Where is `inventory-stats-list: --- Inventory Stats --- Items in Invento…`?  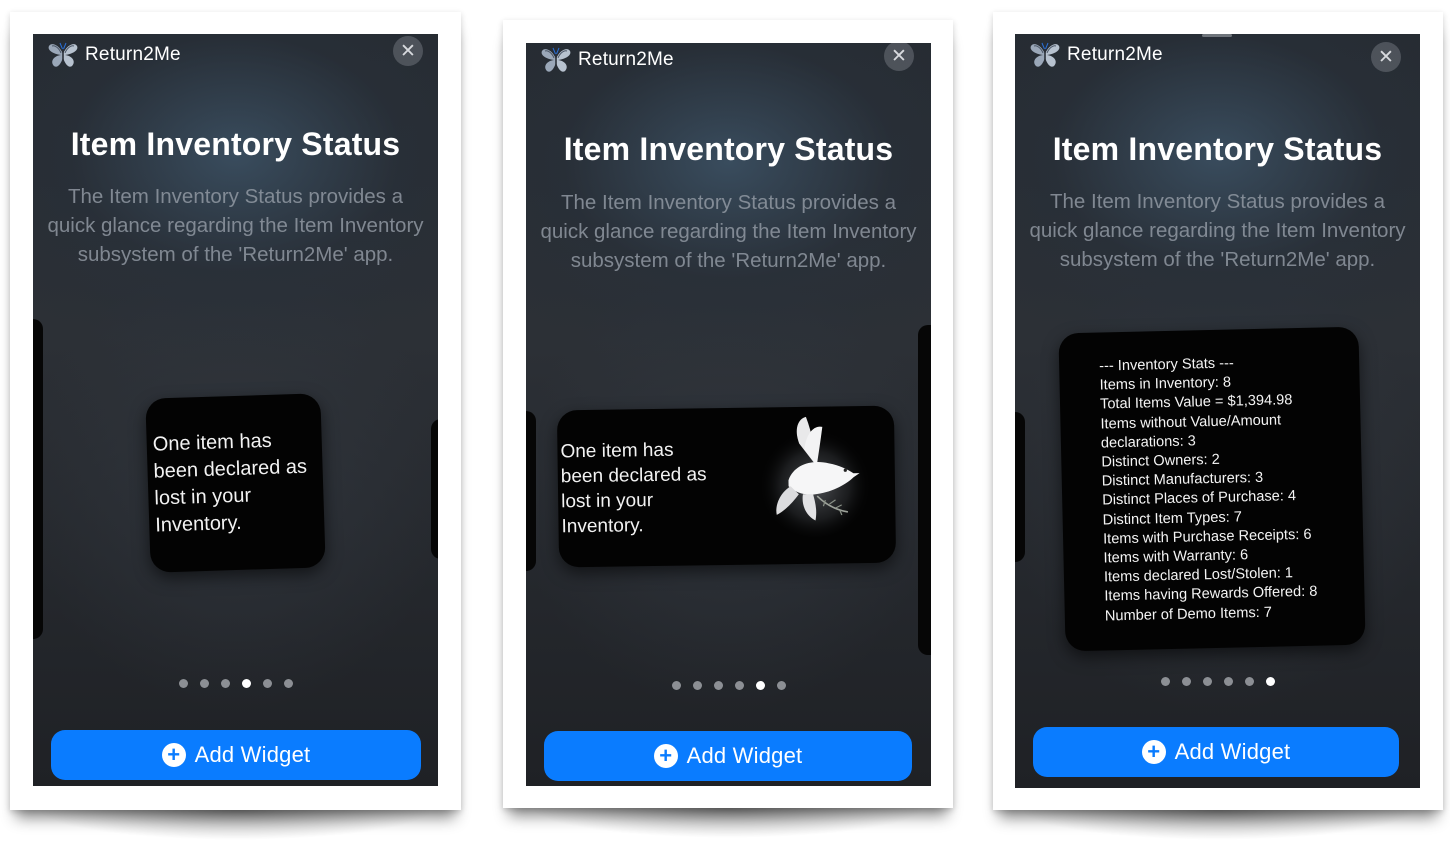
inventory-stats-list: --- Inventory Stats --- Items in Invento… is located at coordinates (1208, 490).